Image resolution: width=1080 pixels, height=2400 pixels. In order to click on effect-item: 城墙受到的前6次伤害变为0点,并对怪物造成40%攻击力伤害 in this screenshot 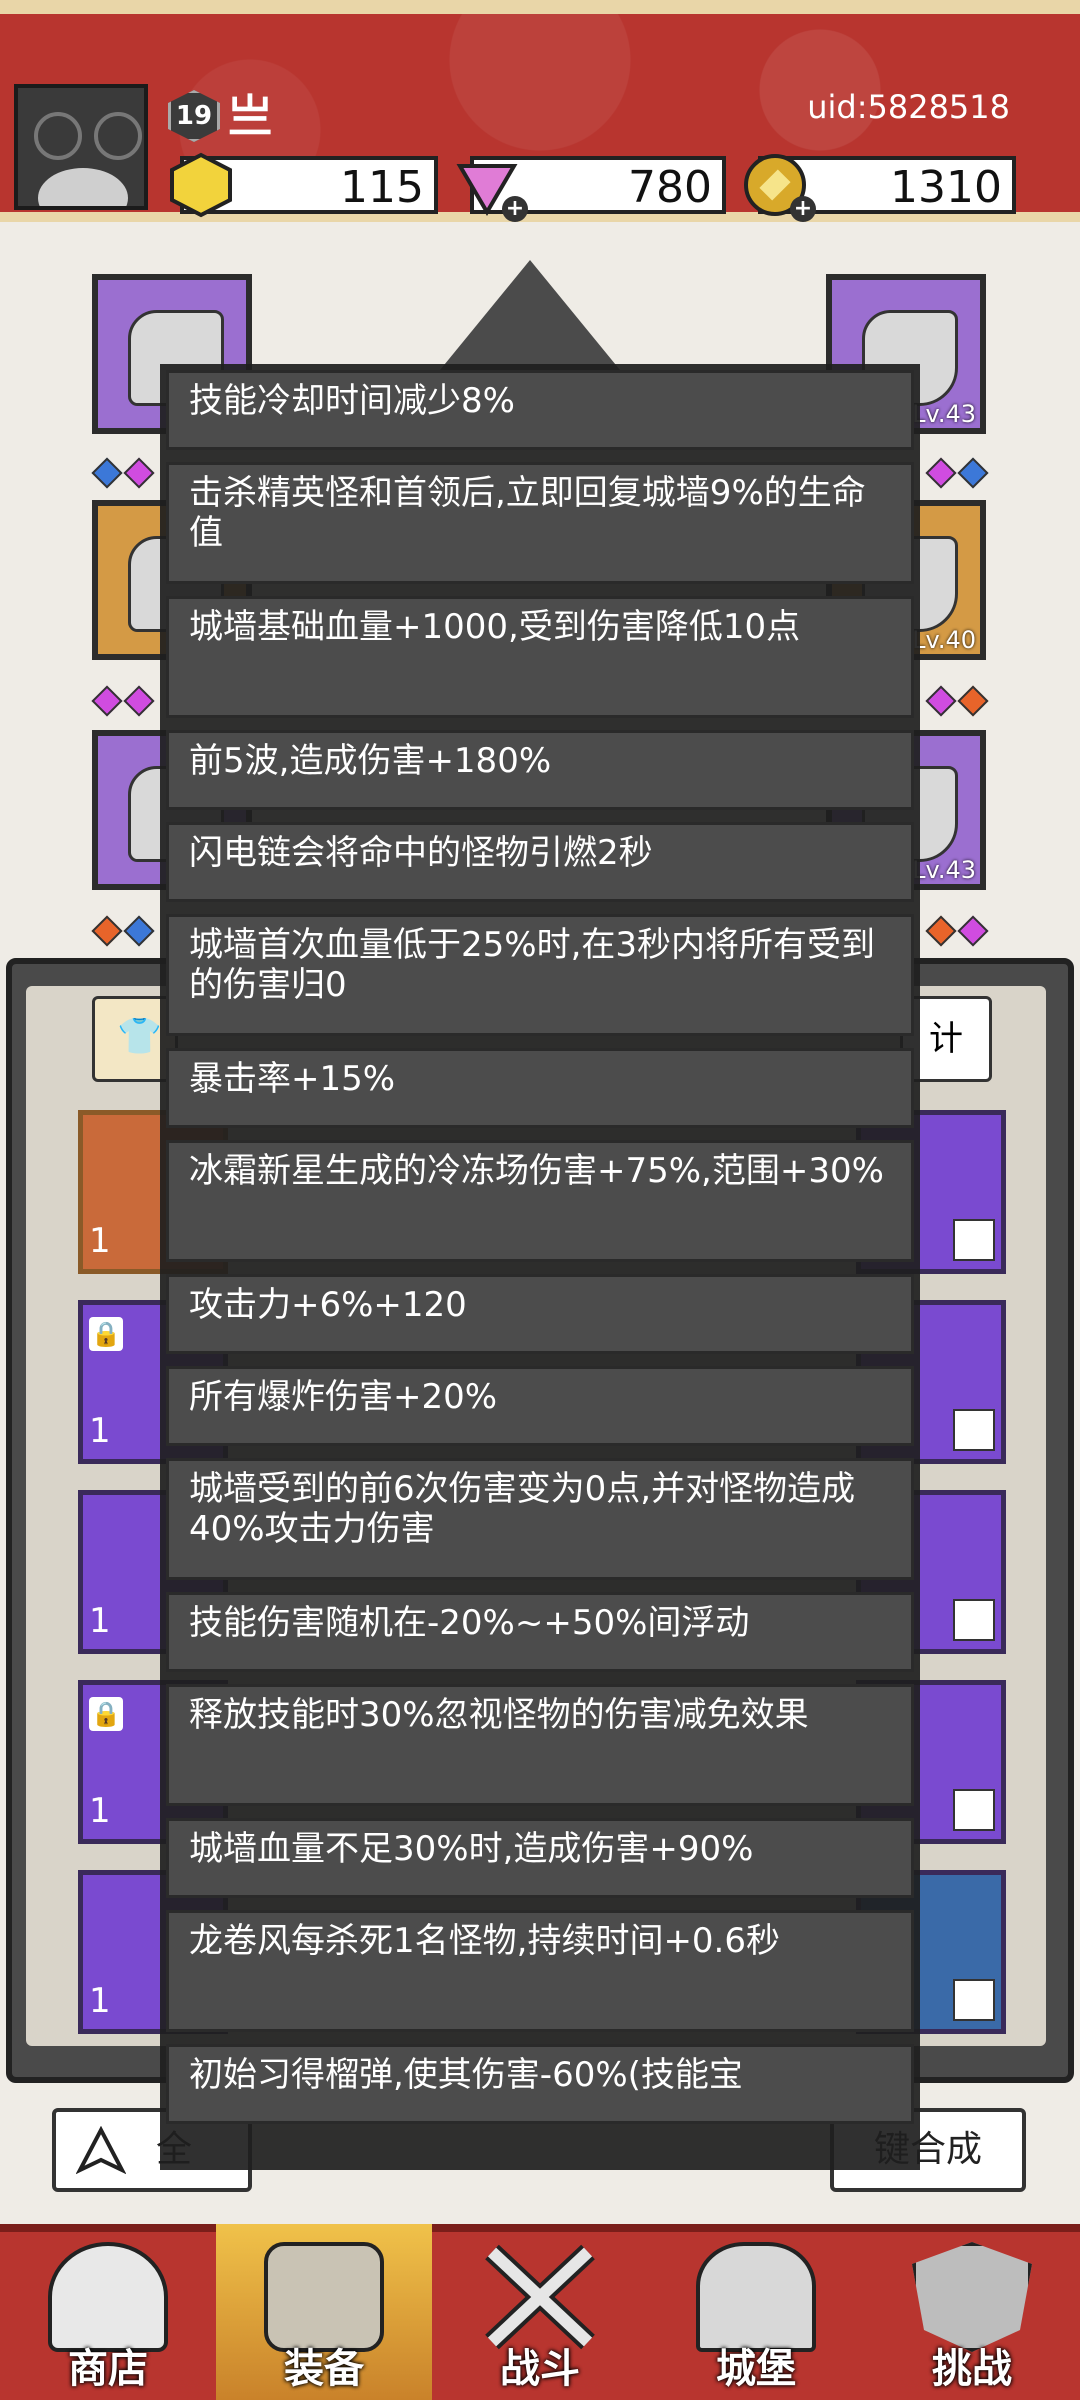, I will do `click(540, 1519)`.